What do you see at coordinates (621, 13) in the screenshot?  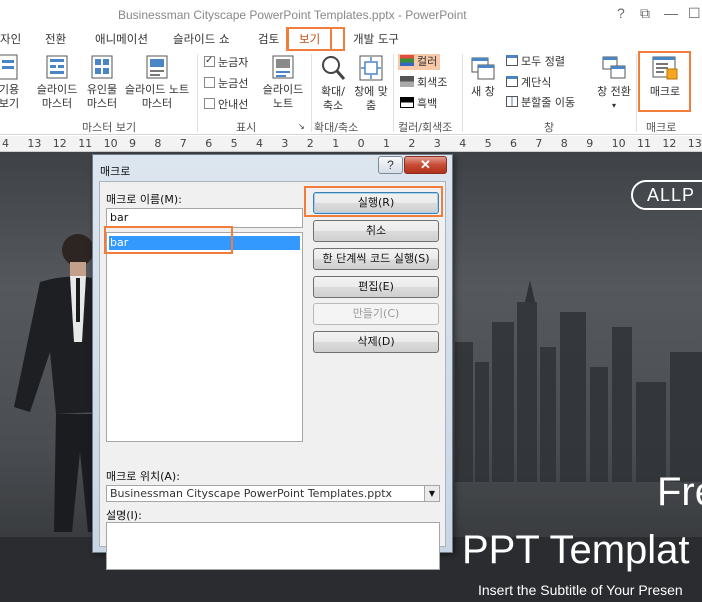 I see `help-icon: ?` at bounding box center [621, 13].